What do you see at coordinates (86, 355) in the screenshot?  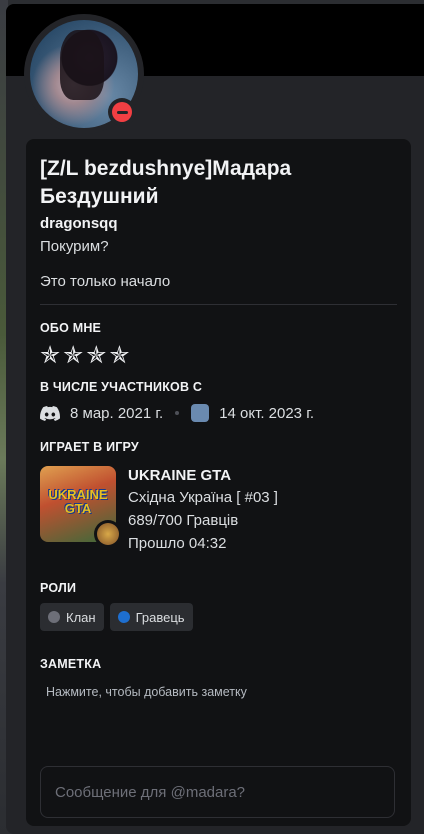 I see `about-me-text: ✯✯✯✯` at bounding box center [86, 355].